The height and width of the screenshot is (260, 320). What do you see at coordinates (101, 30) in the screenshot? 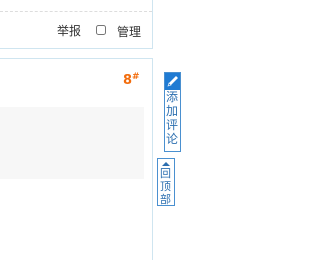
I see `manage-checkbox` at bounding box center [101, 30].